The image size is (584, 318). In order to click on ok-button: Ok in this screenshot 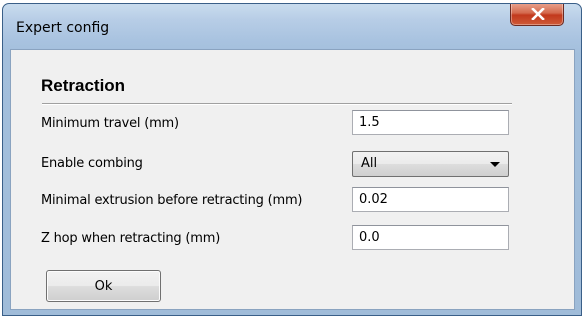, I will do `click(103, 286)`.